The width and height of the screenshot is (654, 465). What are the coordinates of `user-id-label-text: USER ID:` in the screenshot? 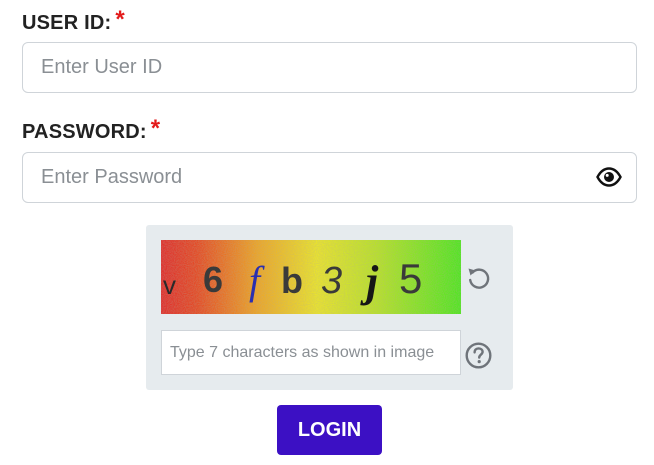 It's located at (67, 23).